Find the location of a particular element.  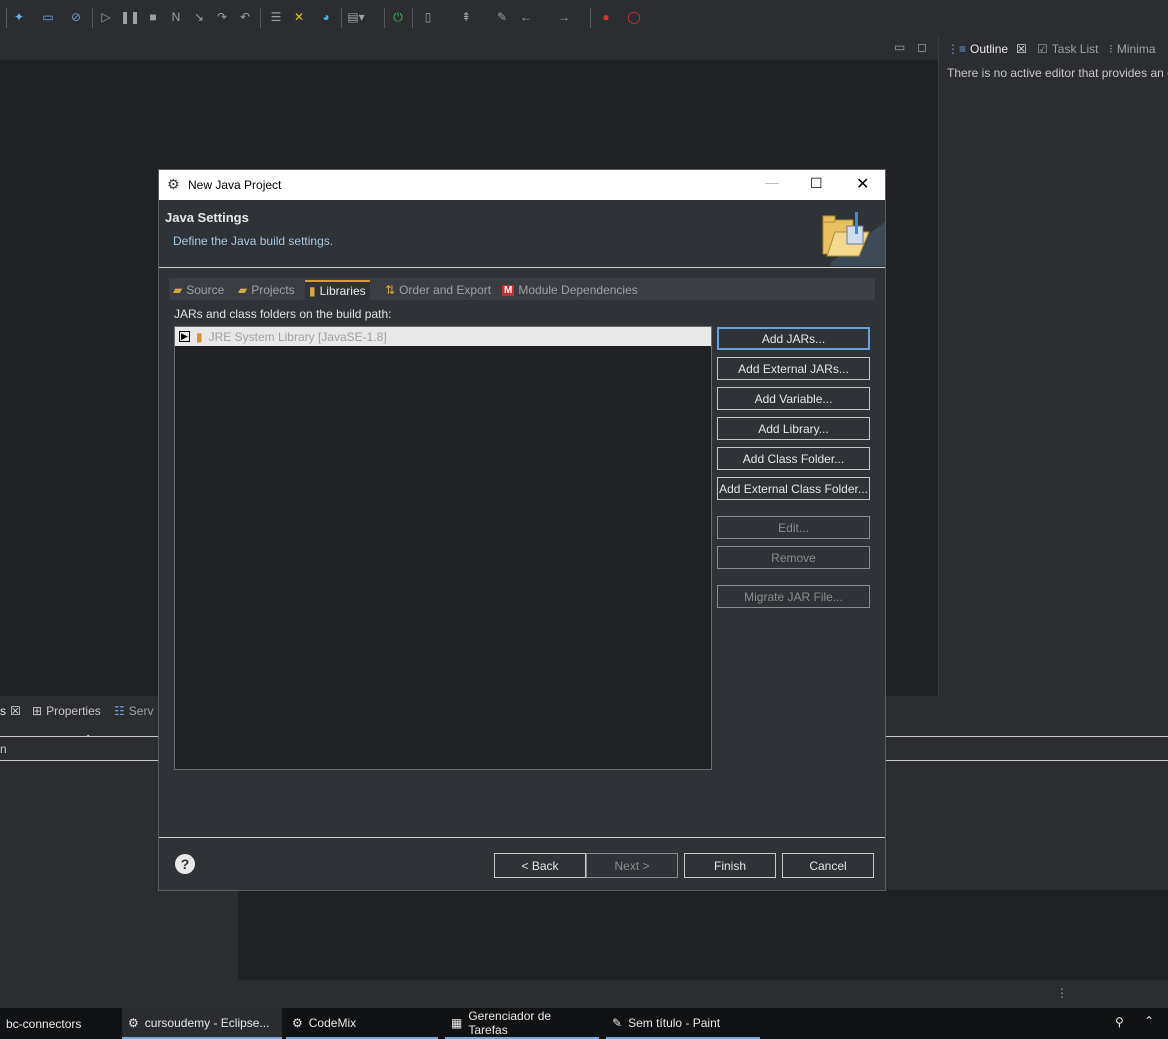

redhat-icon: ● is located at coordinates (606, 17).